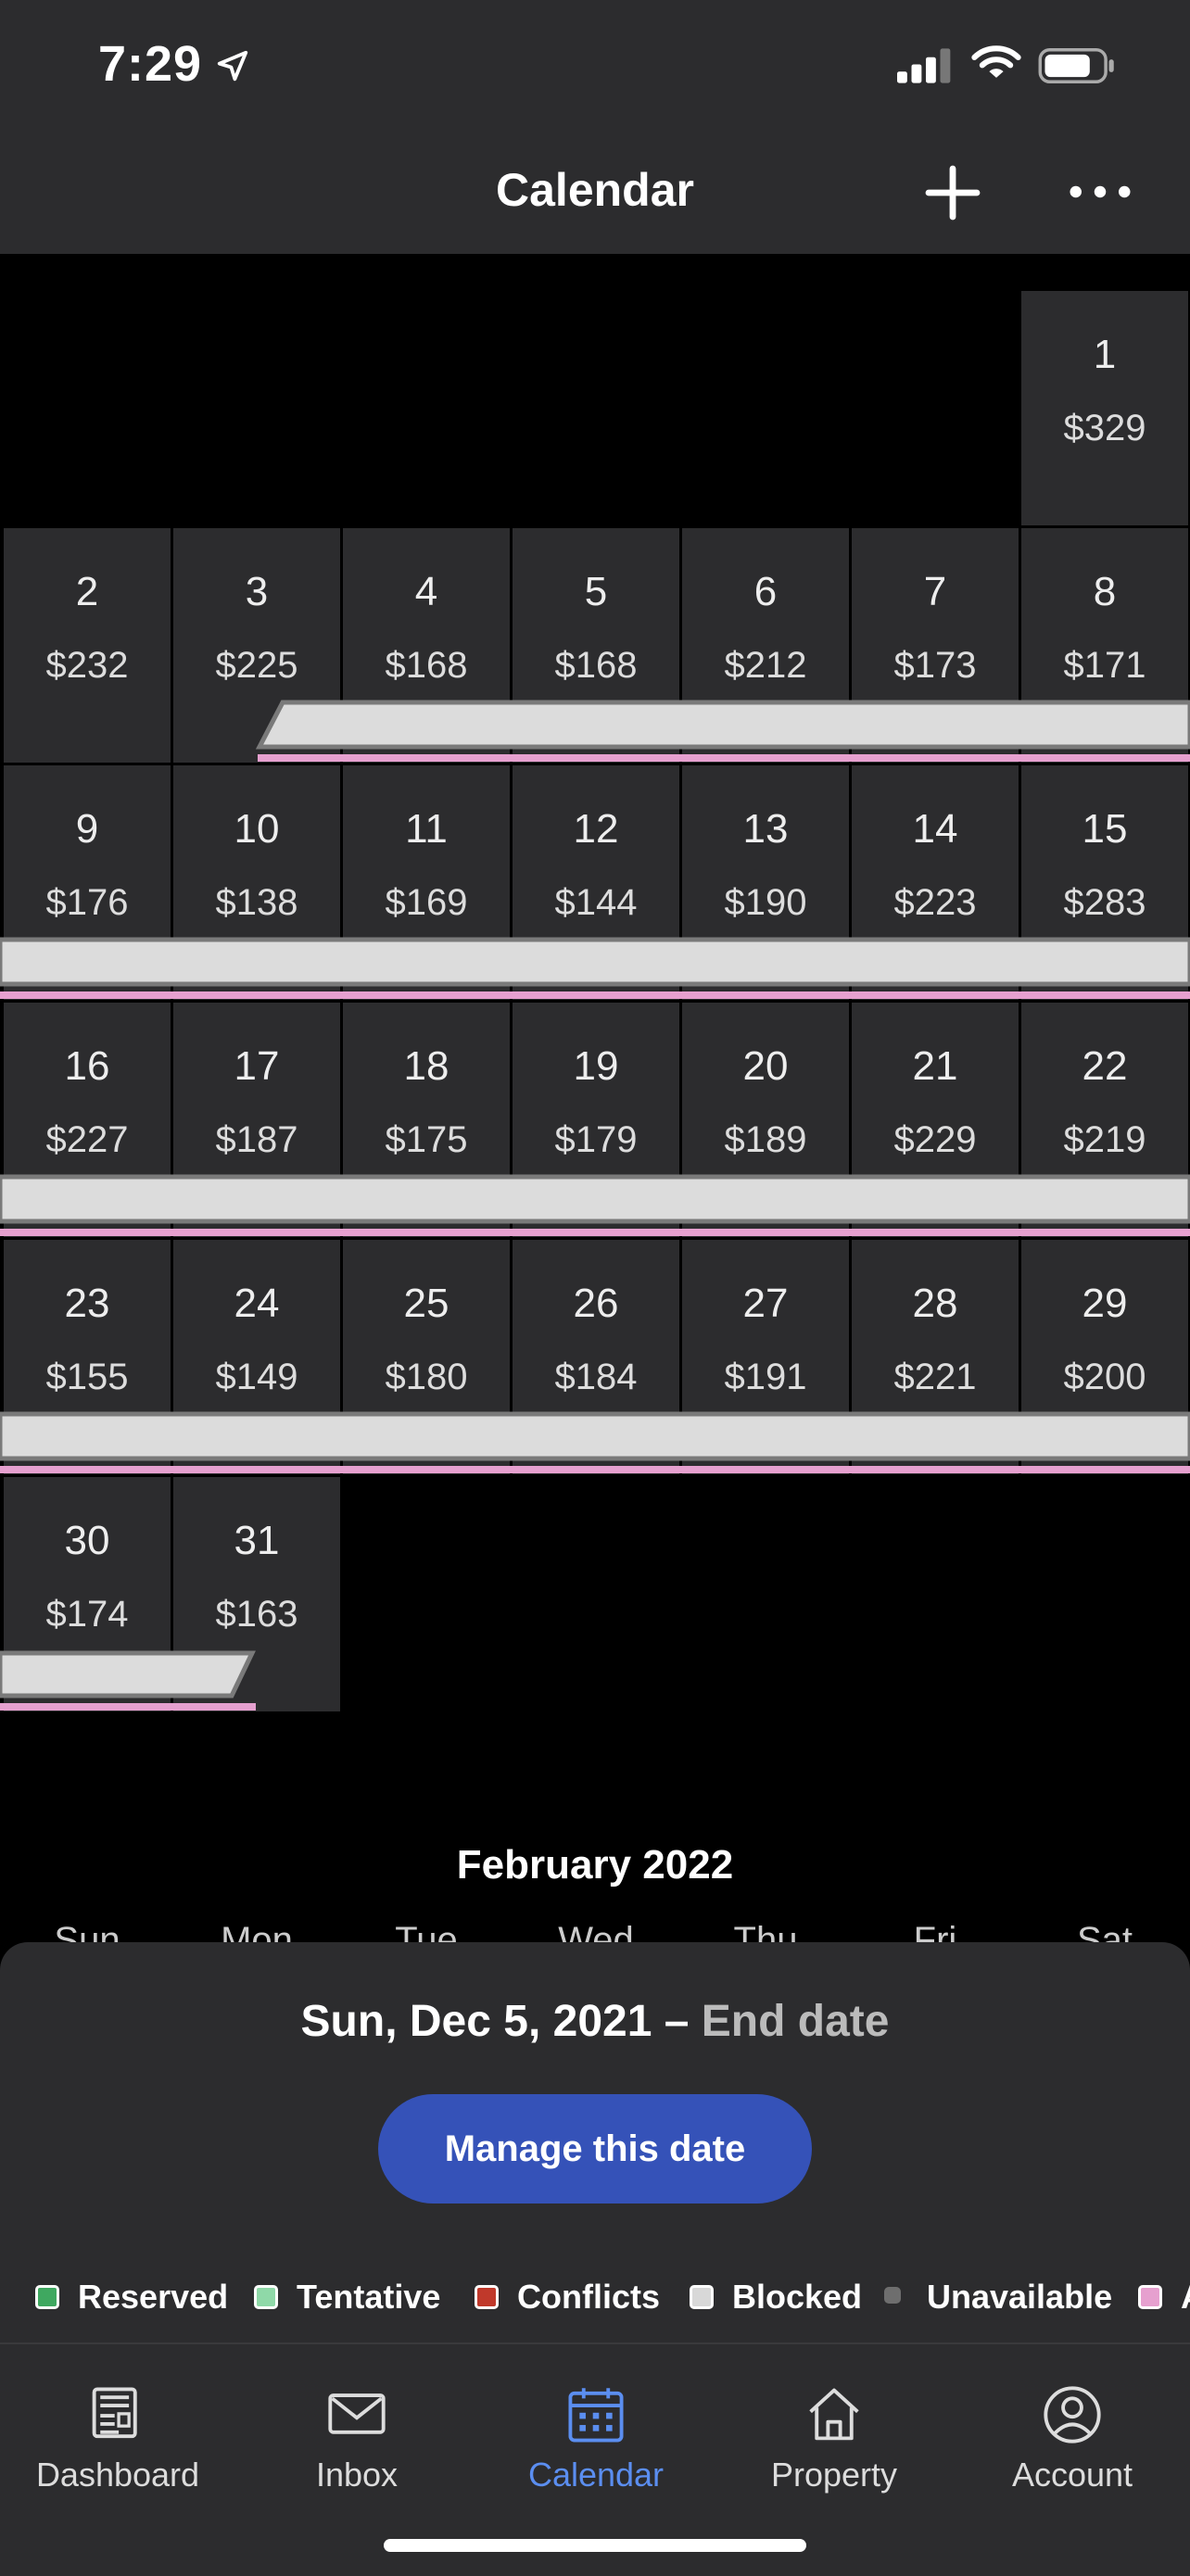 Image resolution: width=1190 pixels, height=2576 pixels. I want to click on inbox-icon, so click(357, 2413).